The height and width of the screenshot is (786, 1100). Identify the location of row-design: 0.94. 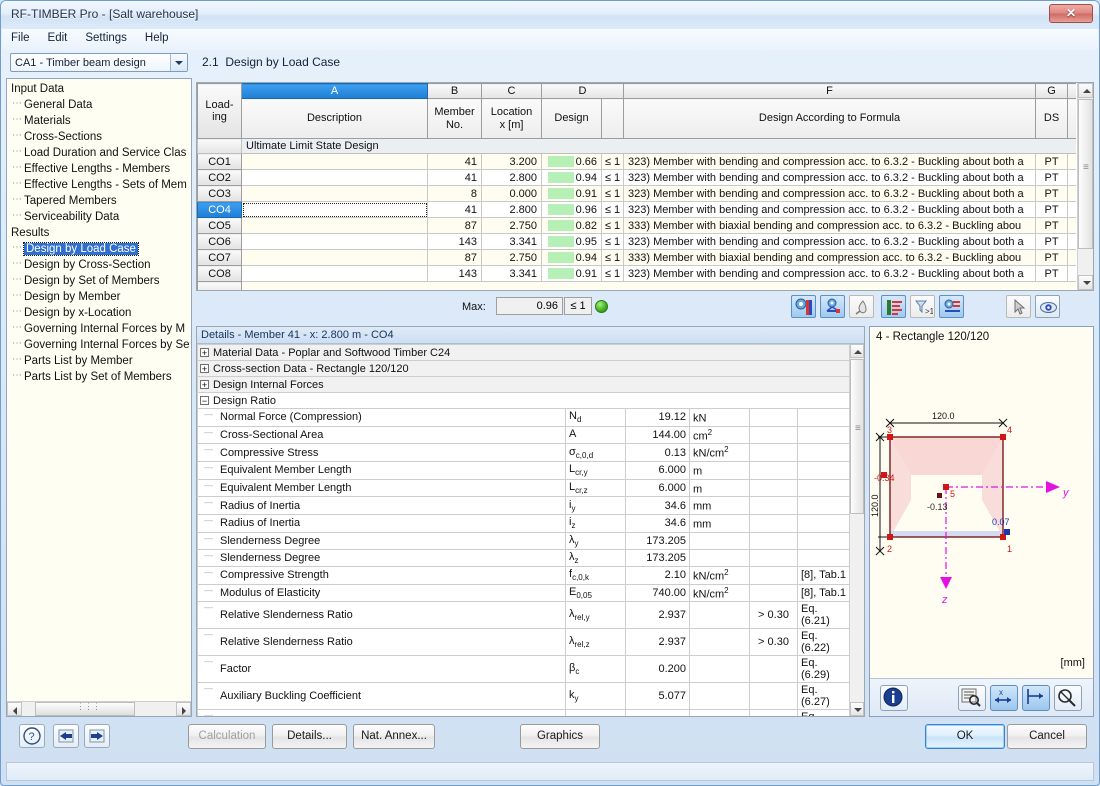
(571, 177).